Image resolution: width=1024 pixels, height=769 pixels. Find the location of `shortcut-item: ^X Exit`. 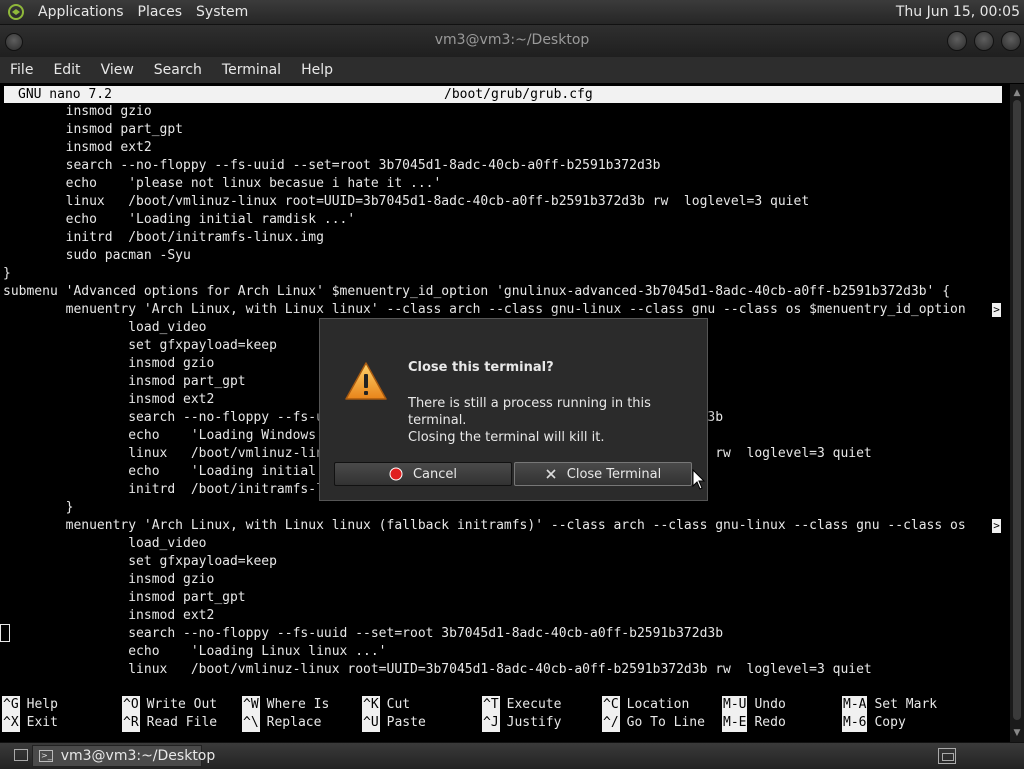

shortcut-item: ^X Exit is located at coordinates (30, 723).